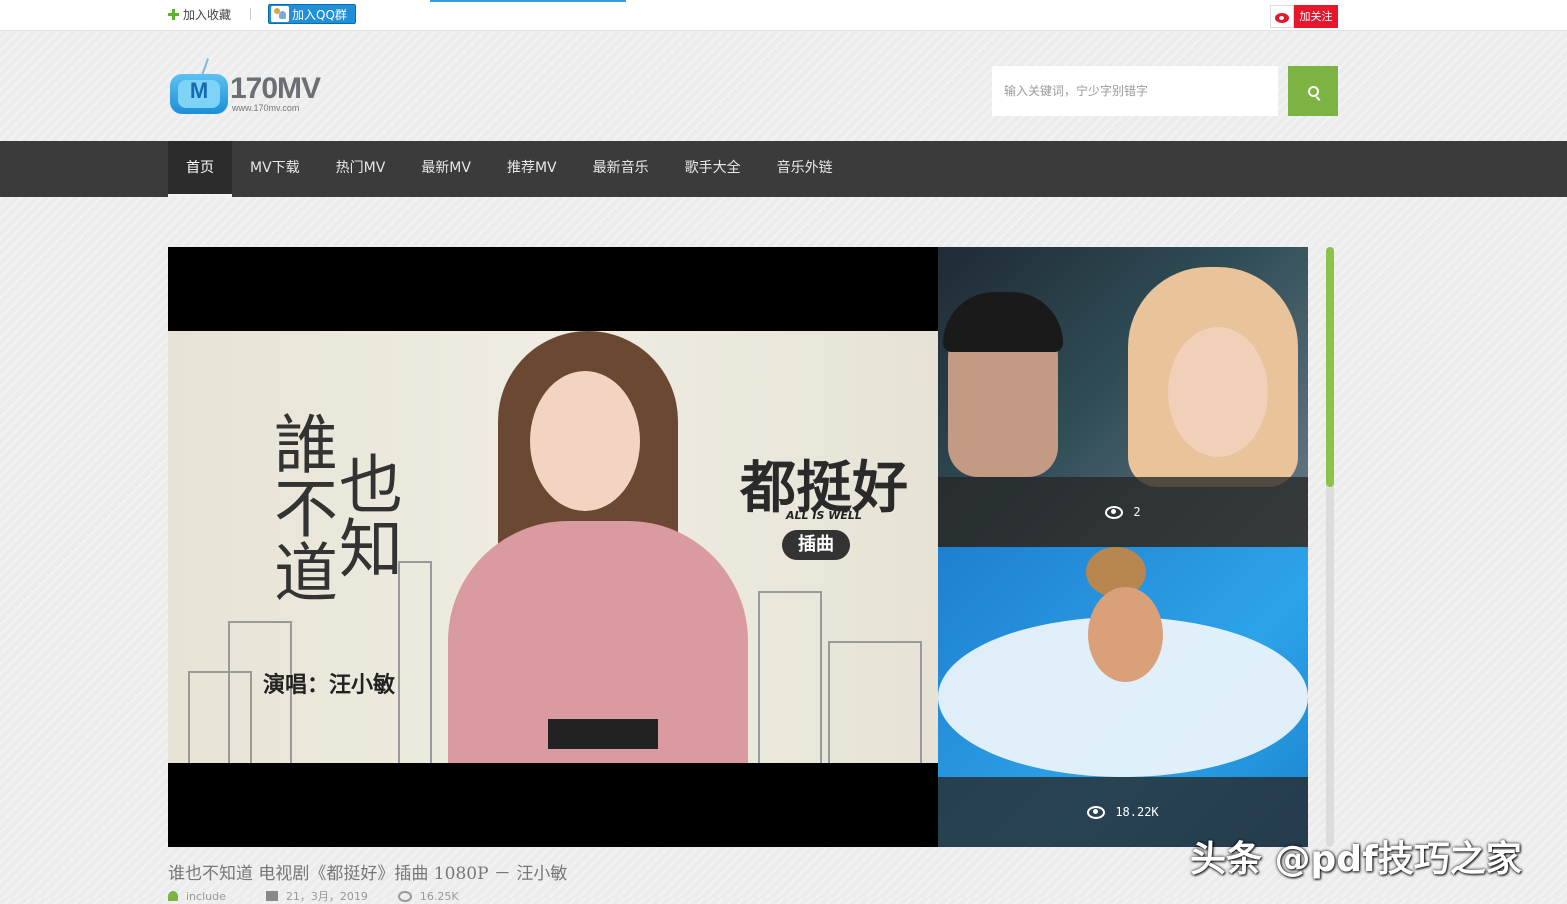 This screenshot has height=904, width=1567. I want to click on poster-singer: 演唱：汪小敏, so click(329, 685).